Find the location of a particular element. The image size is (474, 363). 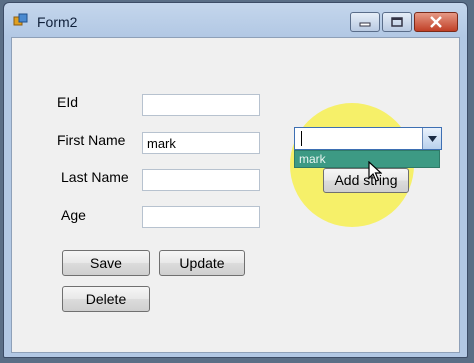

maximize-button is located at coordinates (397, 22).